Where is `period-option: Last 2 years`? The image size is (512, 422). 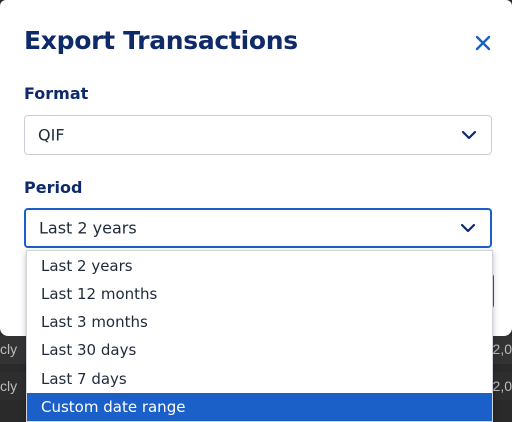 period-option: Last 2 years is located at coordinates (259, 266).